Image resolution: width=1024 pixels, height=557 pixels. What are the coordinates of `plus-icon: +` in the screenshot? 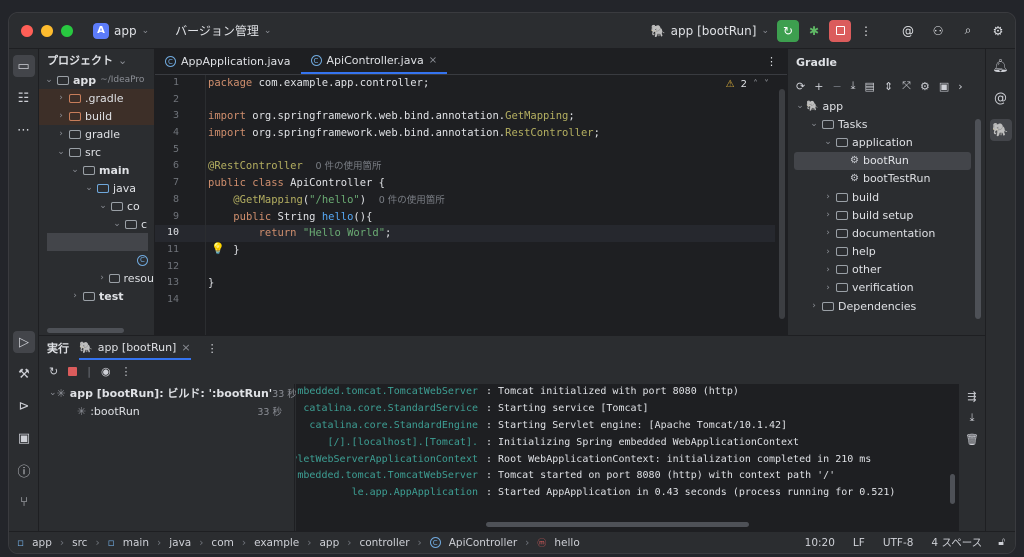 It's located at (818, 86).